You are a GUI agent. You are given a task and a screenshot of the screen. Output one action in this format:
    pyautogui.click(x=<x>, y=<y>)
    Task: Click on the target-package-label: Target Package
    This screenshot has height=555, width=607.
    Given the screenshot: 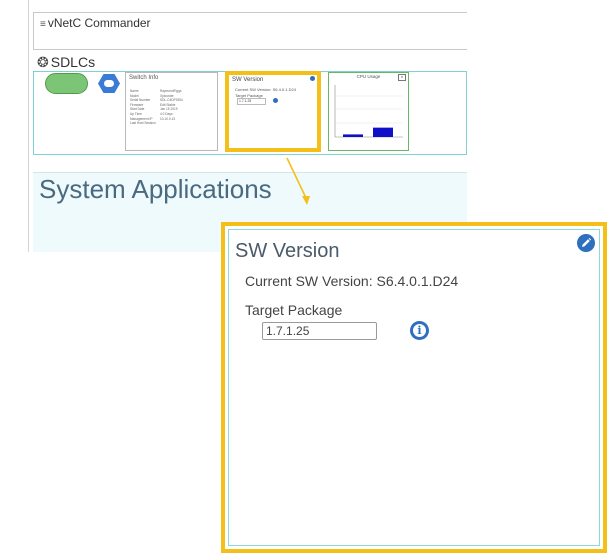 What is the action you would take?
    pyautogui.click(x=294, y=310)
    